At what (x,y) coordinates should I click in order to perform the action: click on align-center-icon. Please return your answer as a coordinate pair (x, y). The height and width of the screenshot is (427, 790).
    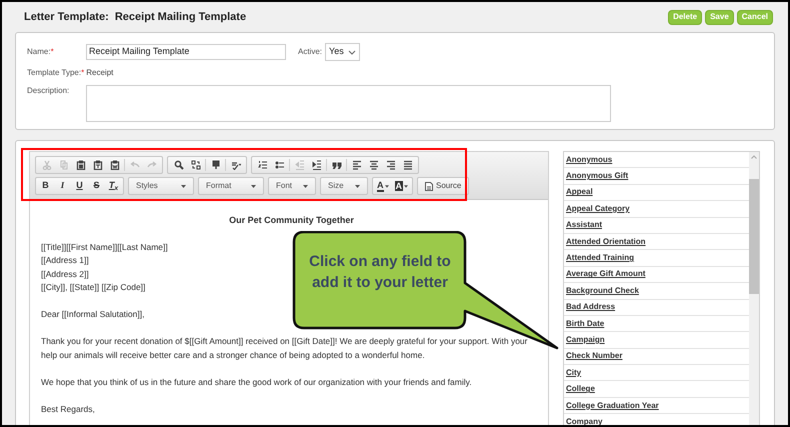
    Looking at the image, I should click on (373, 165).